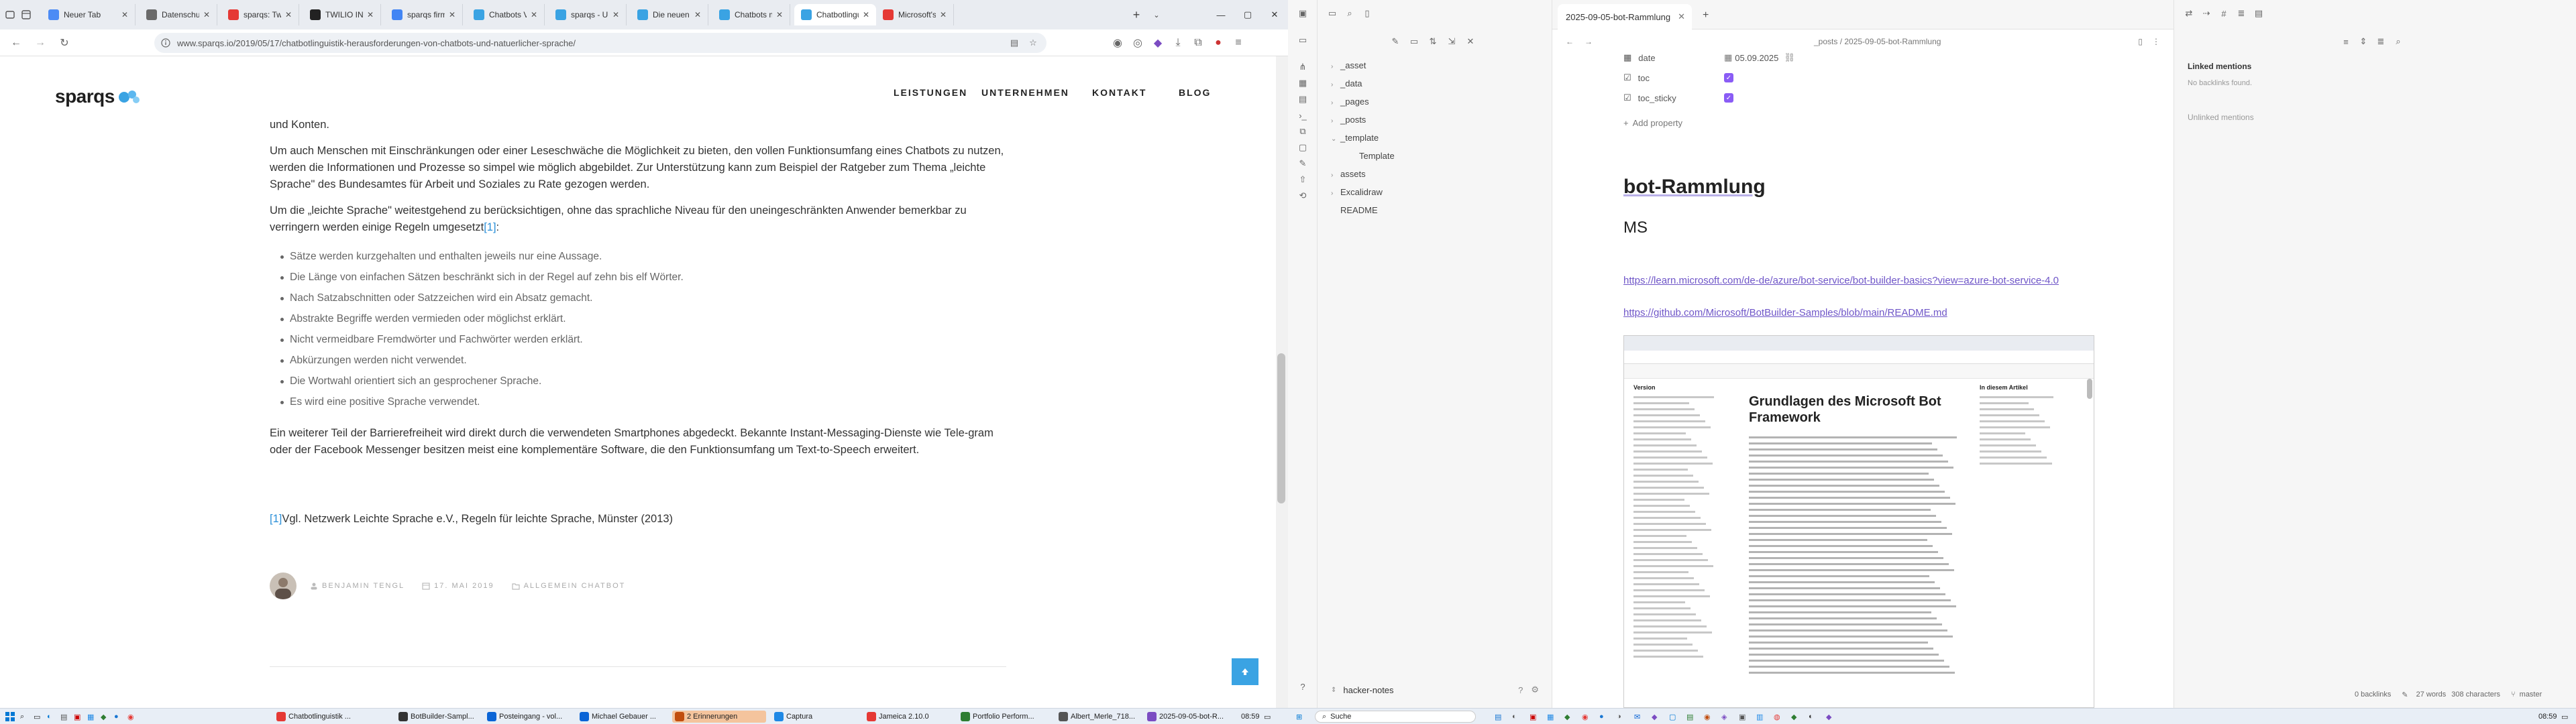  What do you see at coordinates (1332, 13) in the screenshot?
I see `files-tab-icon: ▭` at bounding box center [1332, 13].